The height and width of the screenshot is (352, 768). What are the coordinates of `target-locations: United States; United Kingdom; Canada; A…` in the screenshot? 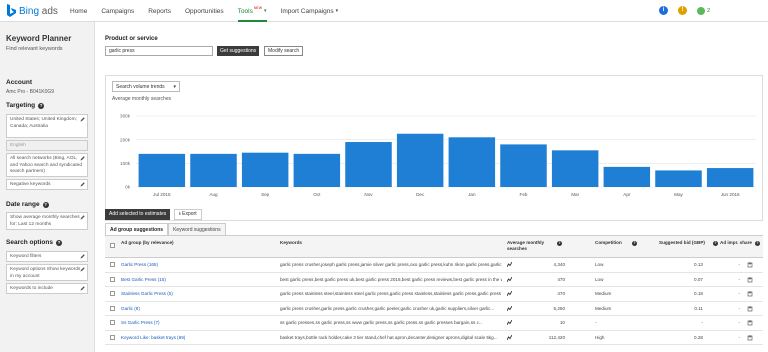 It's located at (47, 126).